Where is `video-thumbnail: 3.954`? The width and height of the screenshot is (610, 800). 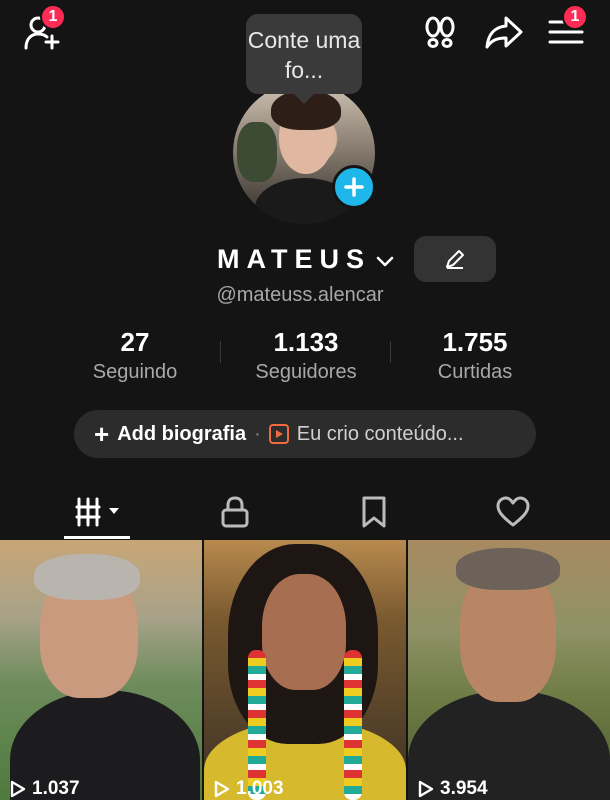
video-thumbnail: 3.954 is located at coordinates (509, 670).